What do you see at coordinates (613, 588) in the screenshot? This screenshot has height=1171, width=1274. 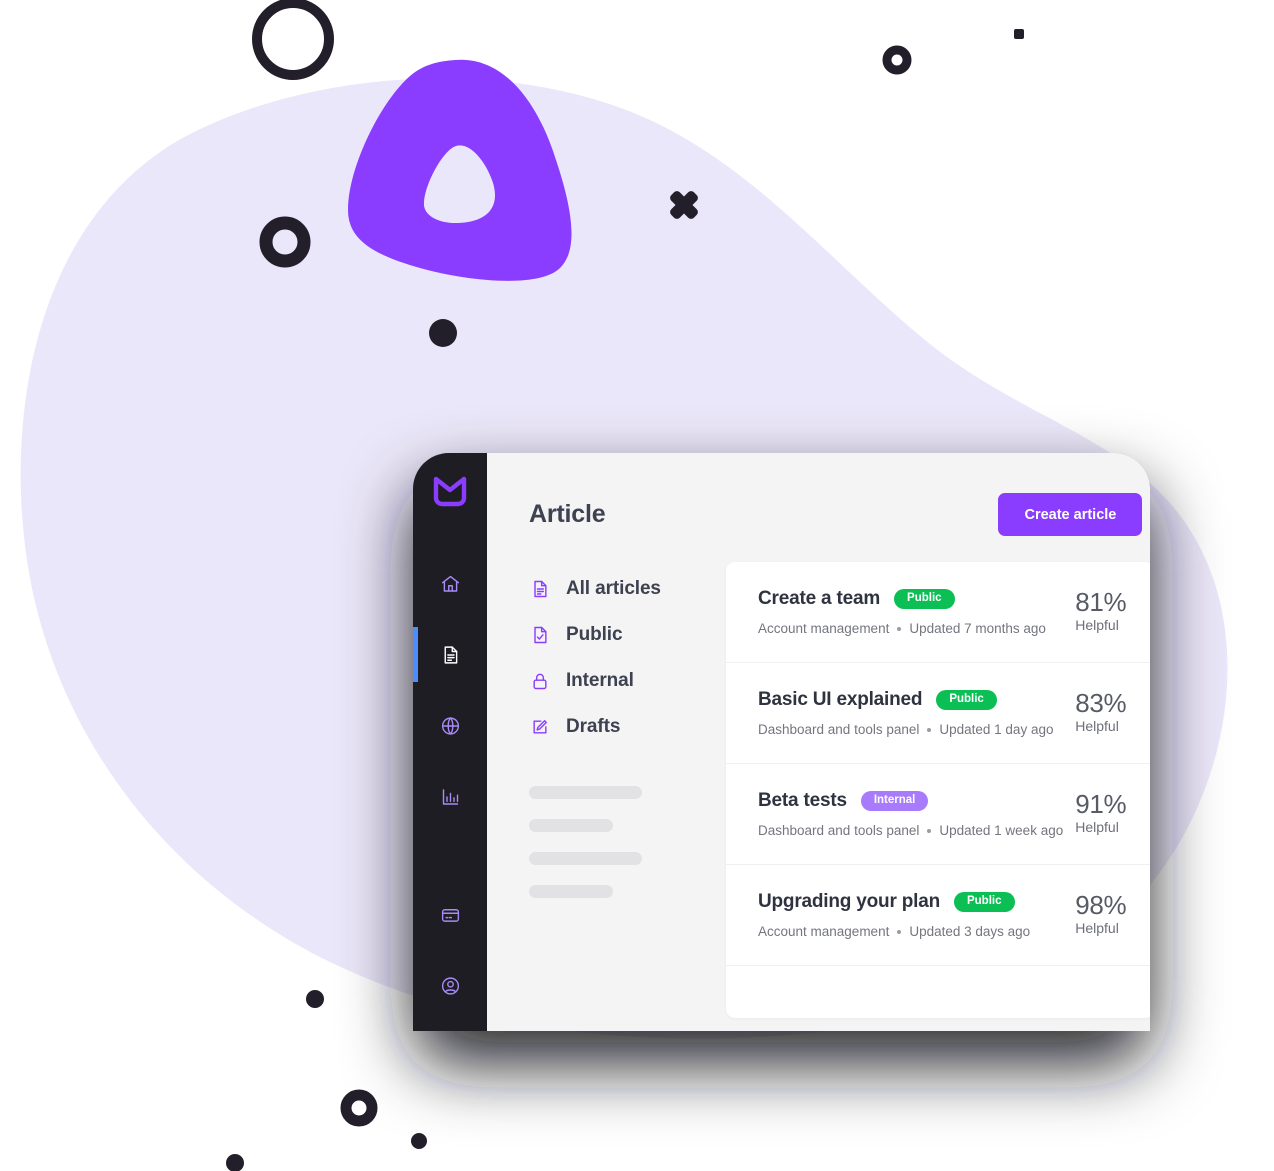 I see `nav-item-label: All articles` at bounding box center [613, 588].